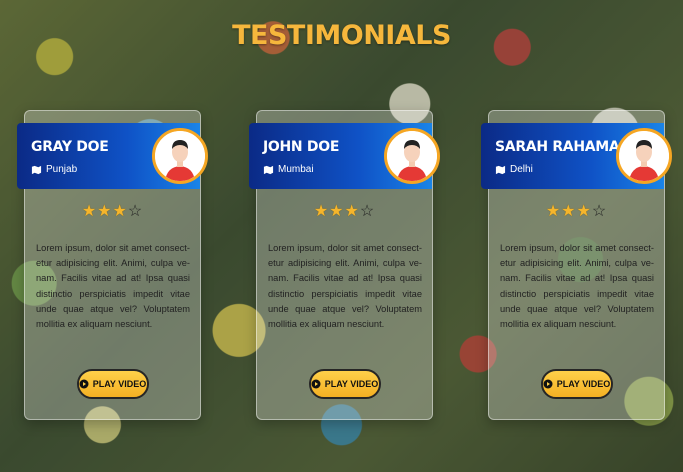  I want to click on reviewer-location: Punjab, so click(54, 169).